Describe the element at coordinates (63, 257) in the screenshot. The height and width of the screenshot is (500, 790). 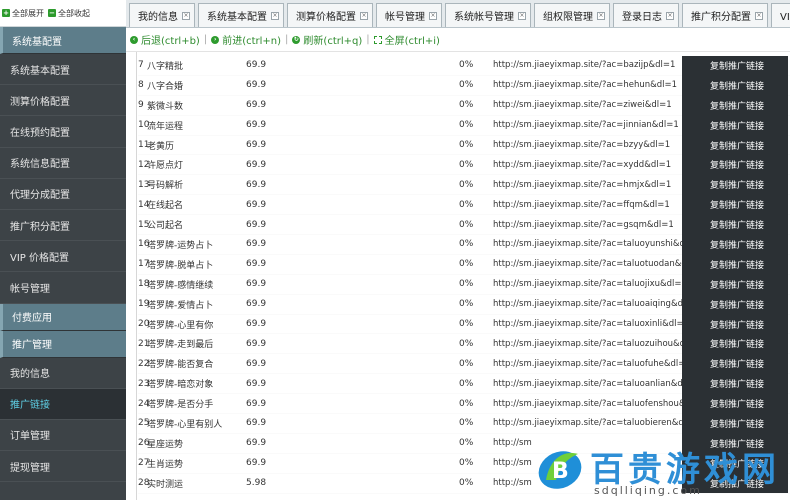
I see `sidebar-item: VIP 价格配置` at that location.